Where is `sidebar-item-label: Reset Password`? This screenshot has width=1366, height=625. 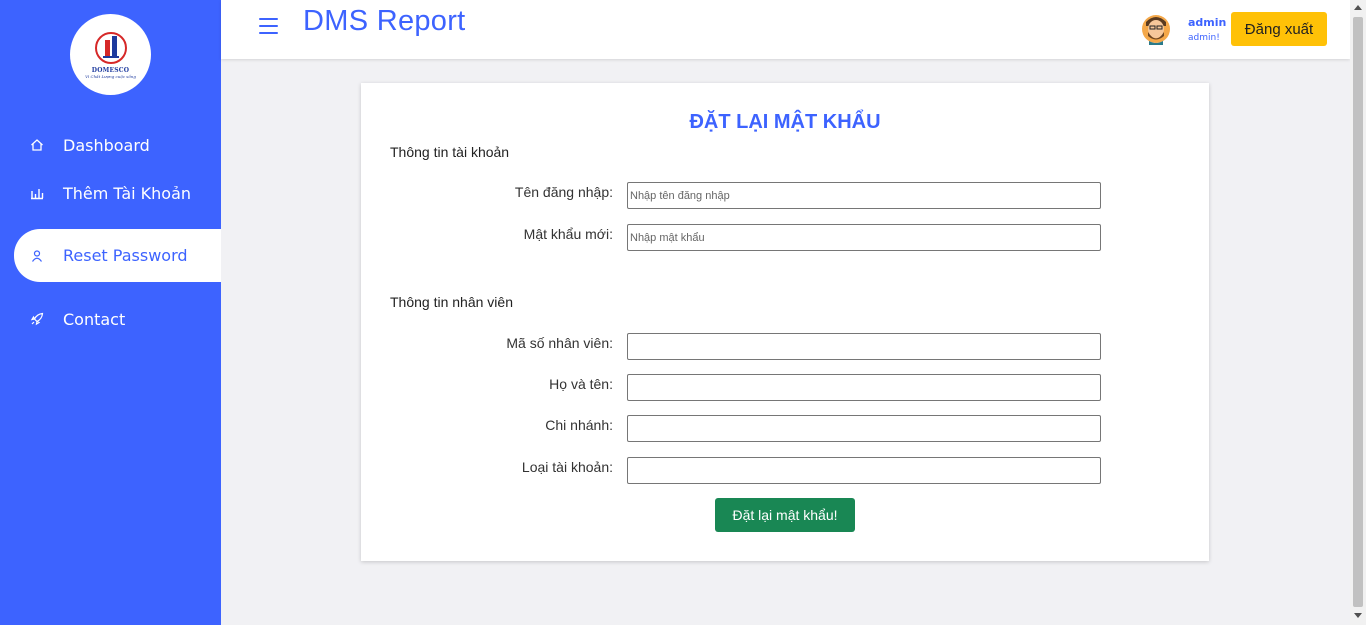 sidebar-item-label: Reset Password is located at coordinates (125, 255).